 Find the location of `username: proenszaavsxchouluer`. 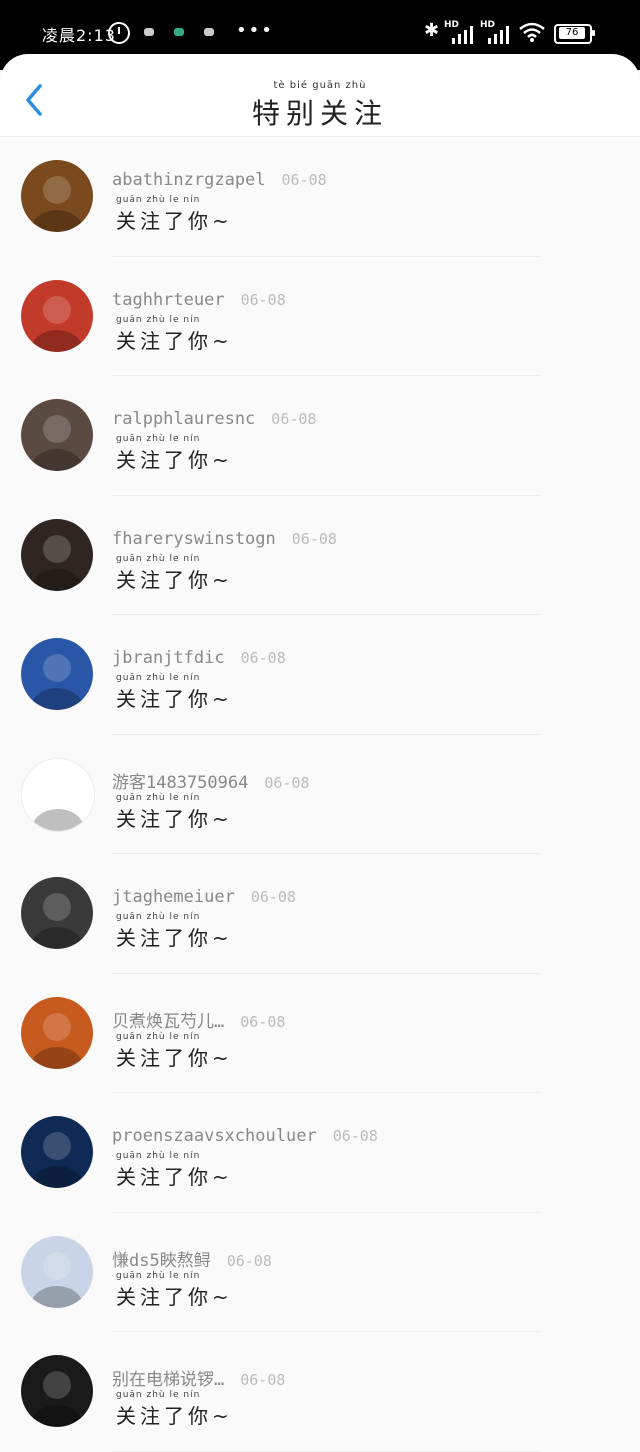

username: proenszaavsxchouluer is located at coordinates (214, 1136).